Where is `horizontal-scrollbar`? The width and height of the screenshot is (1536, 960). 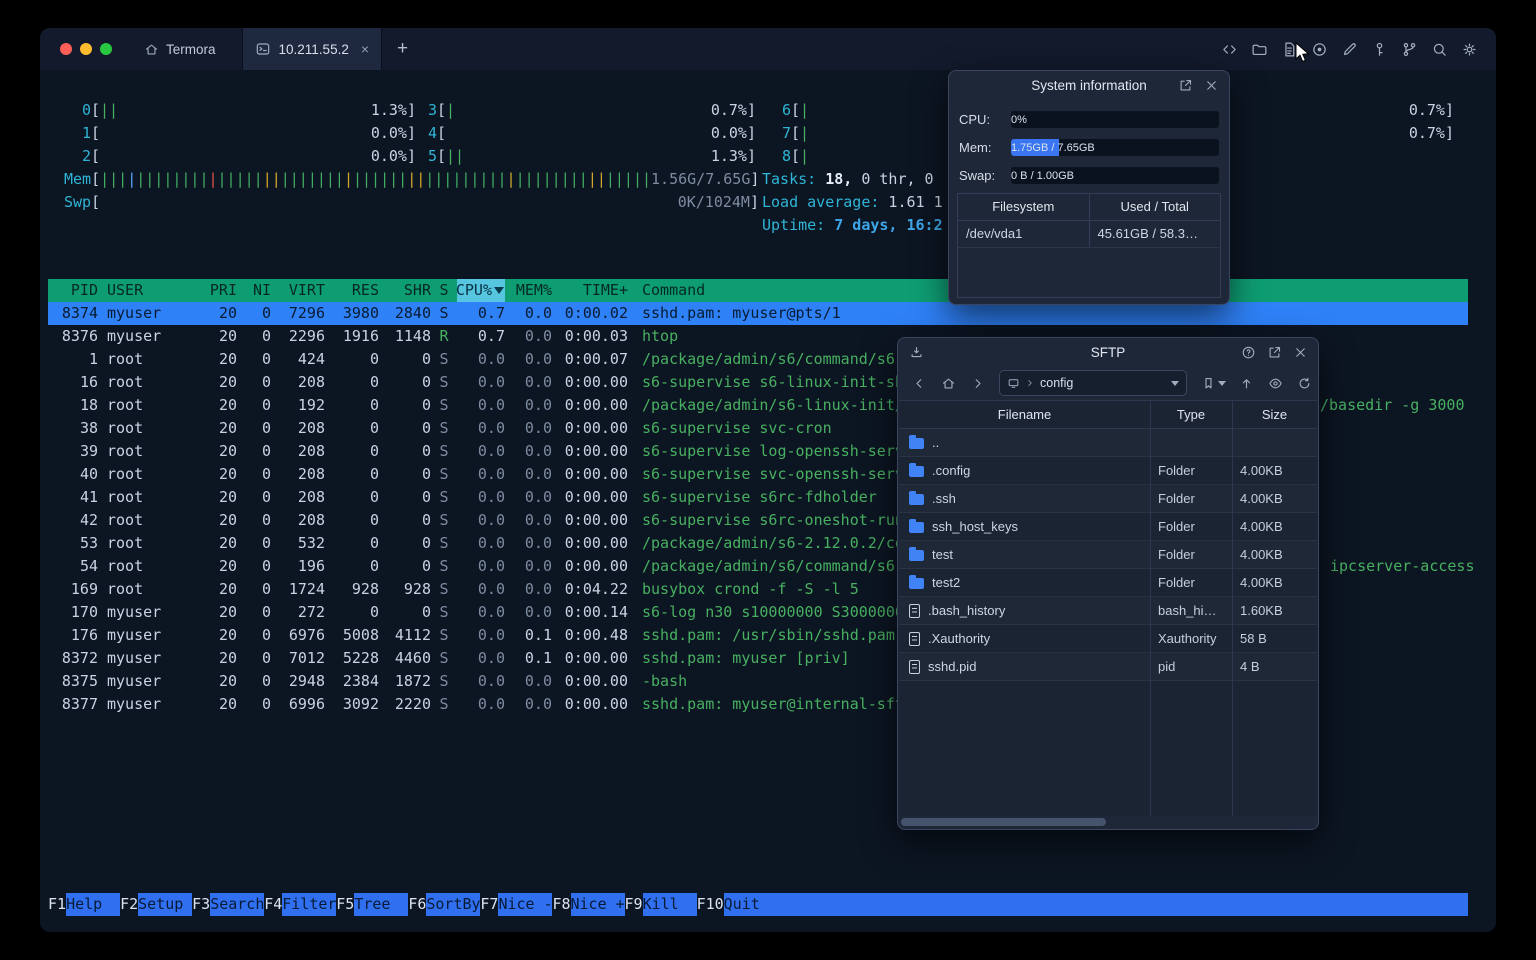
horizontal-scrollbar is located at coordinates (1108, 822).